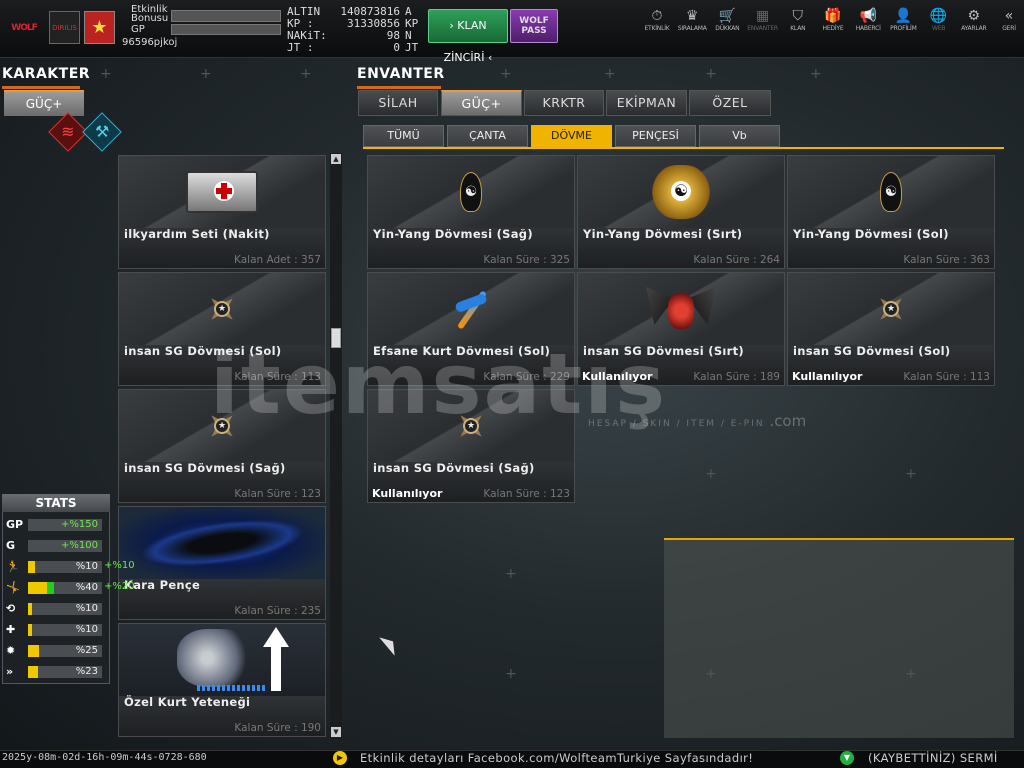 The image size is (1024, 768). What do you see at coordinates (71, 651) in the screenshot?
I see `stat-row: ✹ %25` at bounding box center [71, 651].